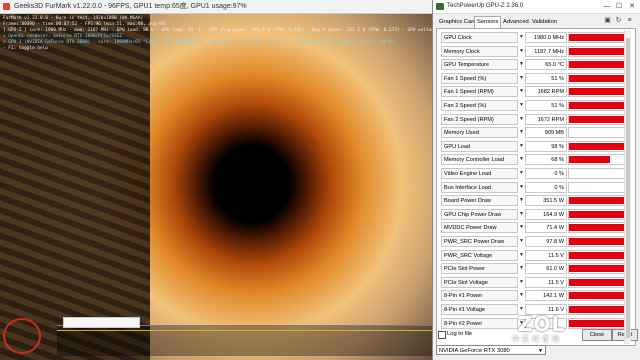 The height and width of the screenshot is (360, 640). Describe the element at coordinates (536, 65) in the screenshot. I see `sensor-row: GPU Temperature ▼ 65.0 °C` at that location.